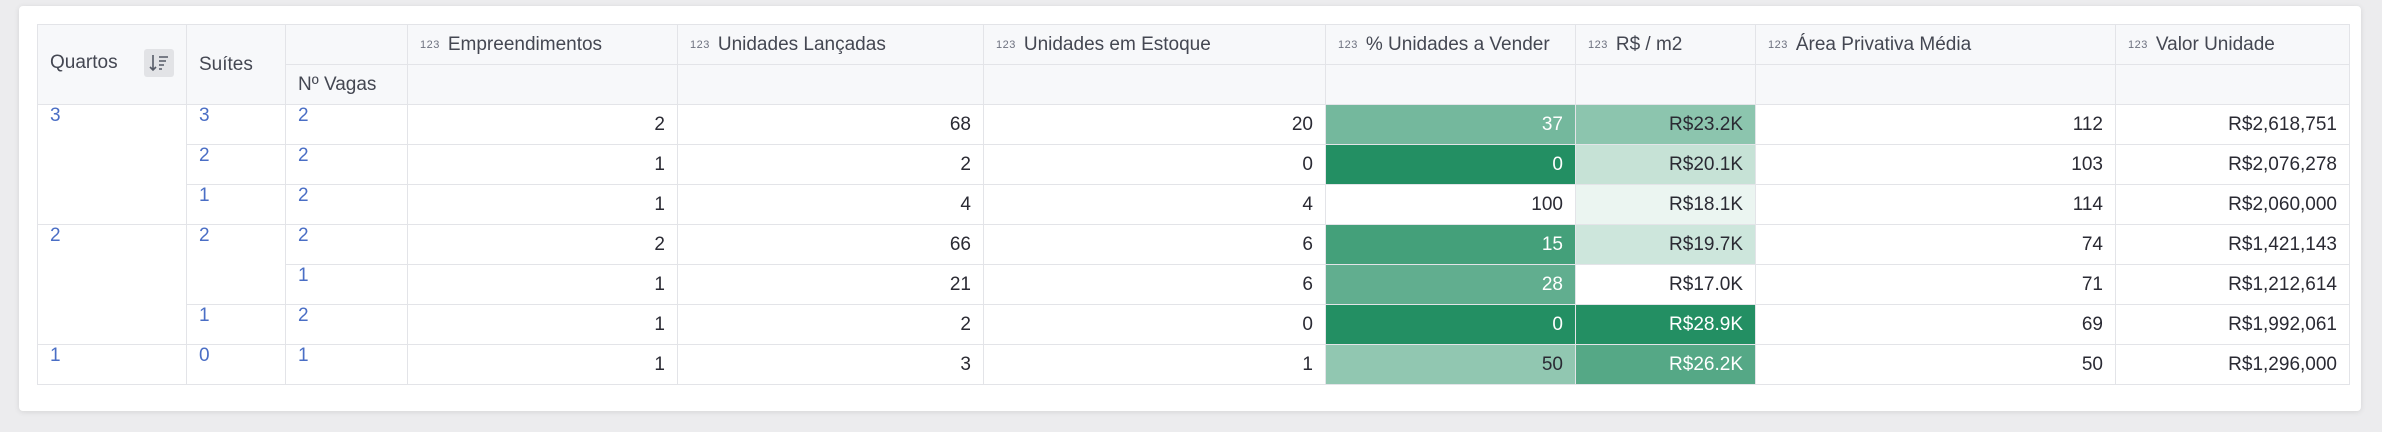  Describe the element at coordinates (1665, 364) in the screenshot. I see `rs-m2-cell: R$26.2K` at that location.